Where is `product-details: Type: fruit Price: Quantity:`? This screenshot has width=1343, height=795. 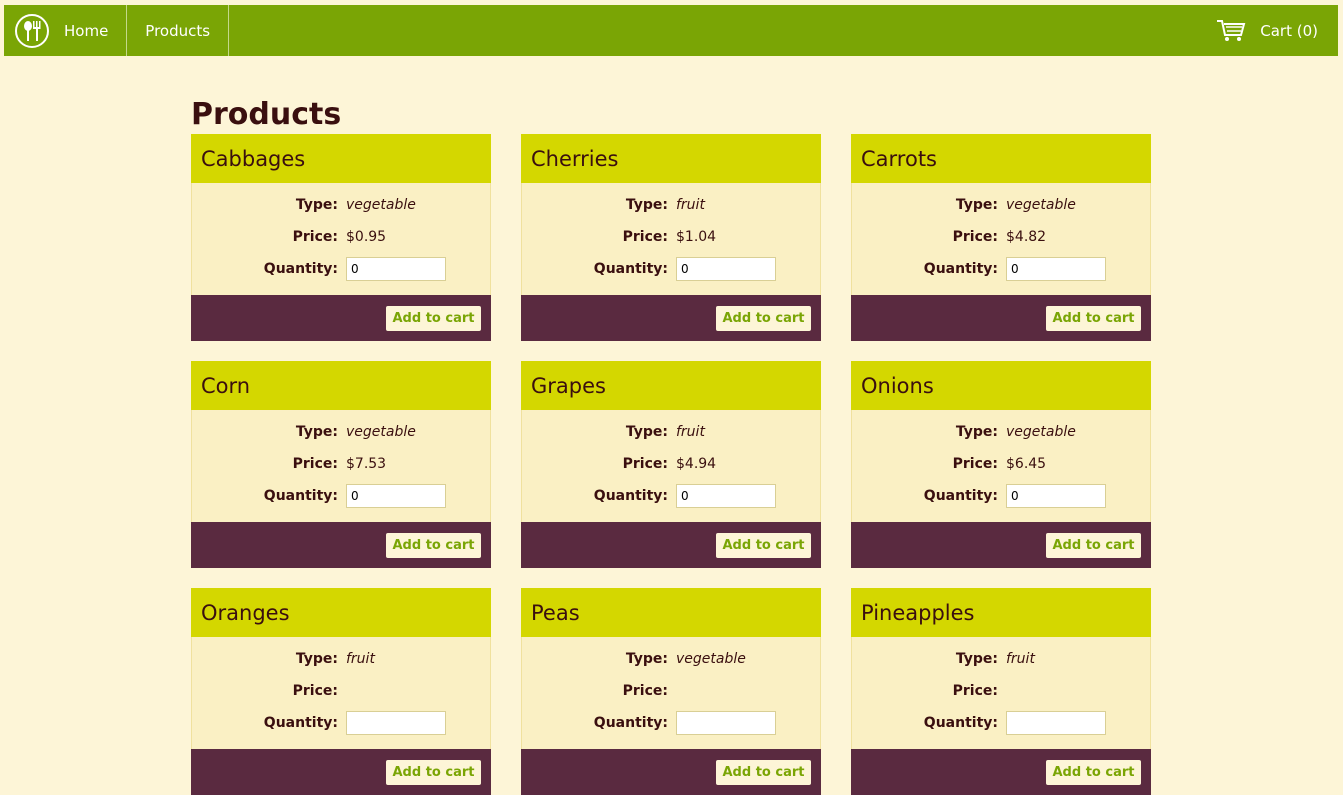 product-details: Type: fruit Price: Quantity: is located at coordinates (341, 693).